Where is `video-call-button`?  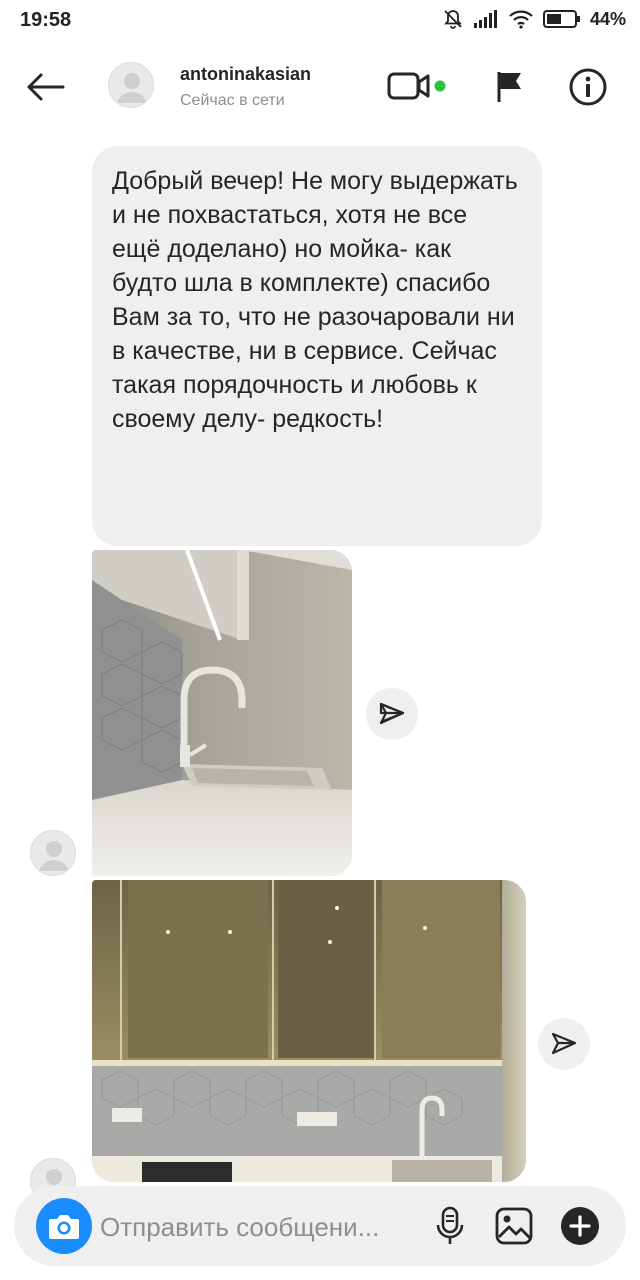
video-call-button is located at coordinates (418, 86).